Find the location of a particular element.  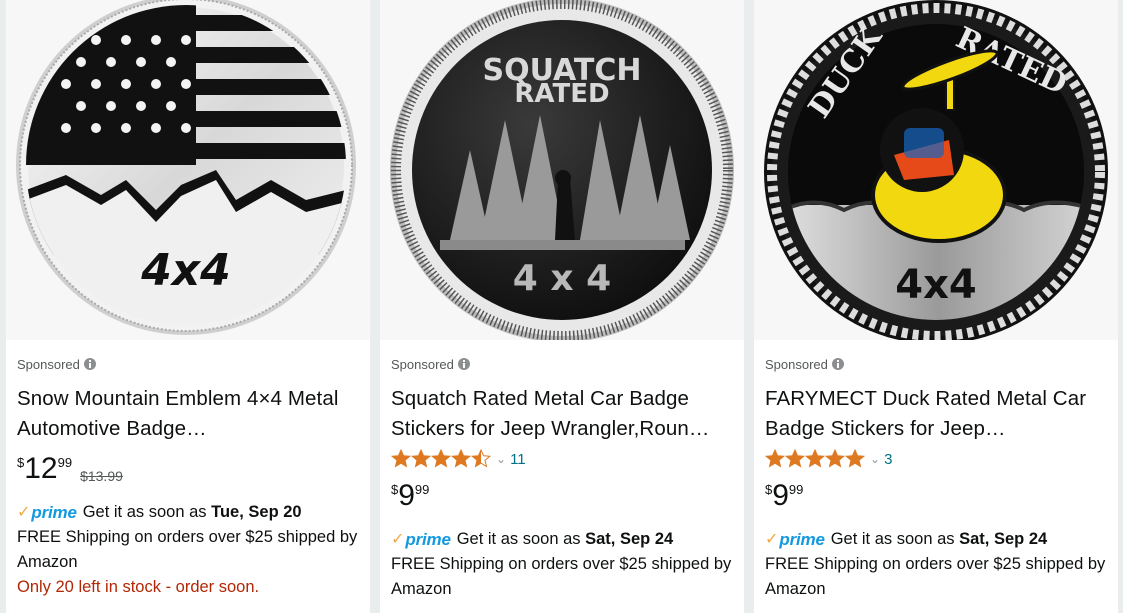

rating: ⌄ 11 is located at coordinates (563, 459).